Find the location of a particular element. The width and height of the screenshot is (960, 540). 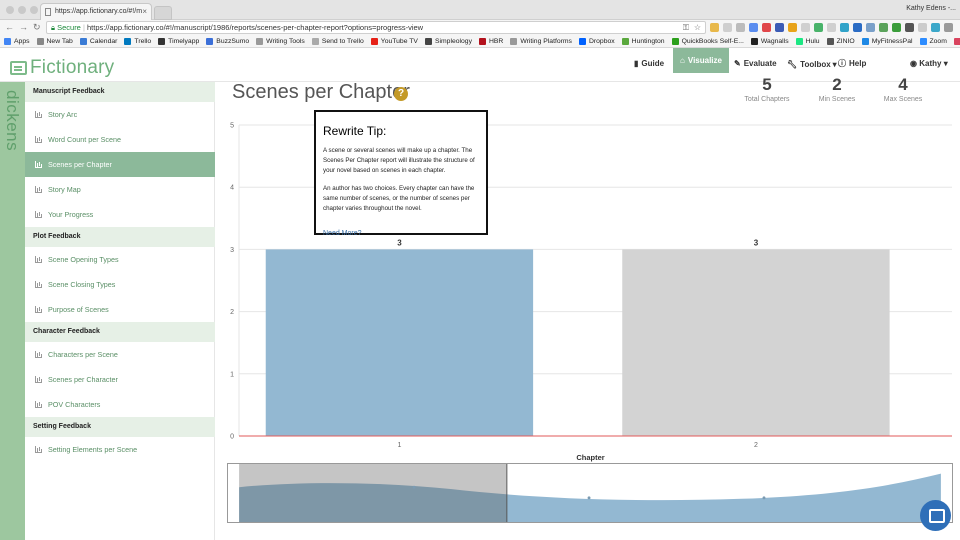

bookmark-item: YouTube TV is located at coordinates (394, 41).